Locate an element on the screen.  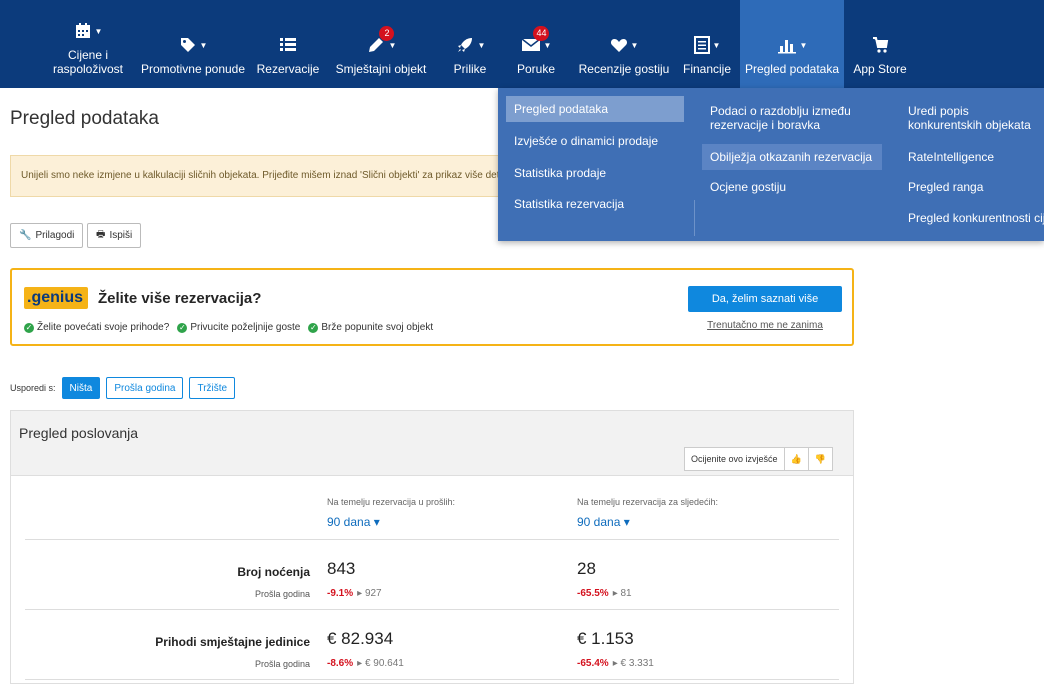
nav-label: Promotivne ponude is located at coordinates (193, 69).